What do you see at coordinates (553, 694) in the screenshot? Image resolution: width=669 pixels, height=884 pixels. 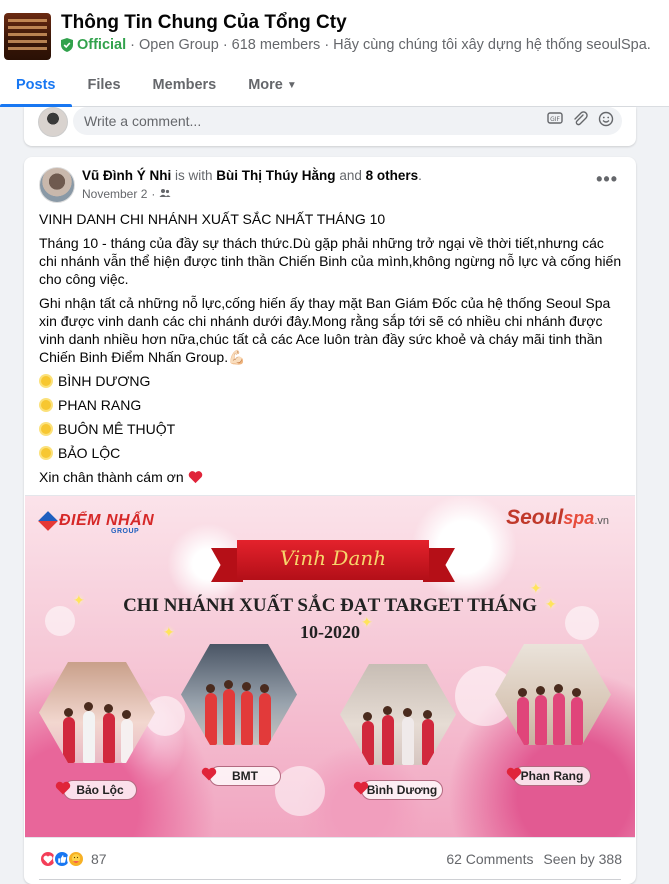 I see `branch-photo-phan-rang` at bounding box center [553, 694].